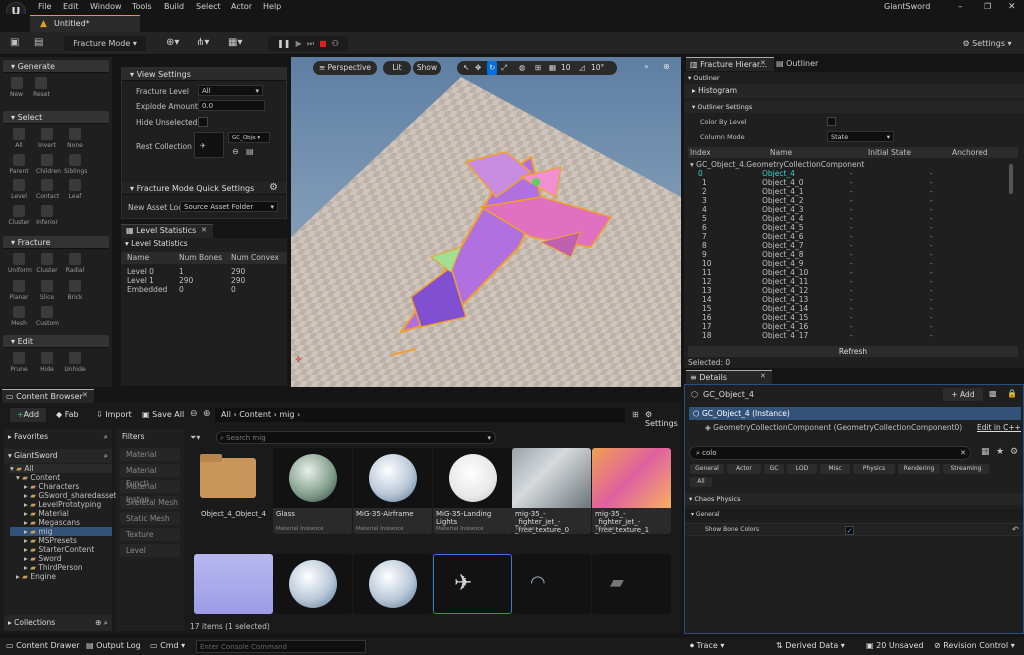 This screenshot has height=655, width=1024. I want to click on save-all-button: ▣ Save All, so click(163, 414).